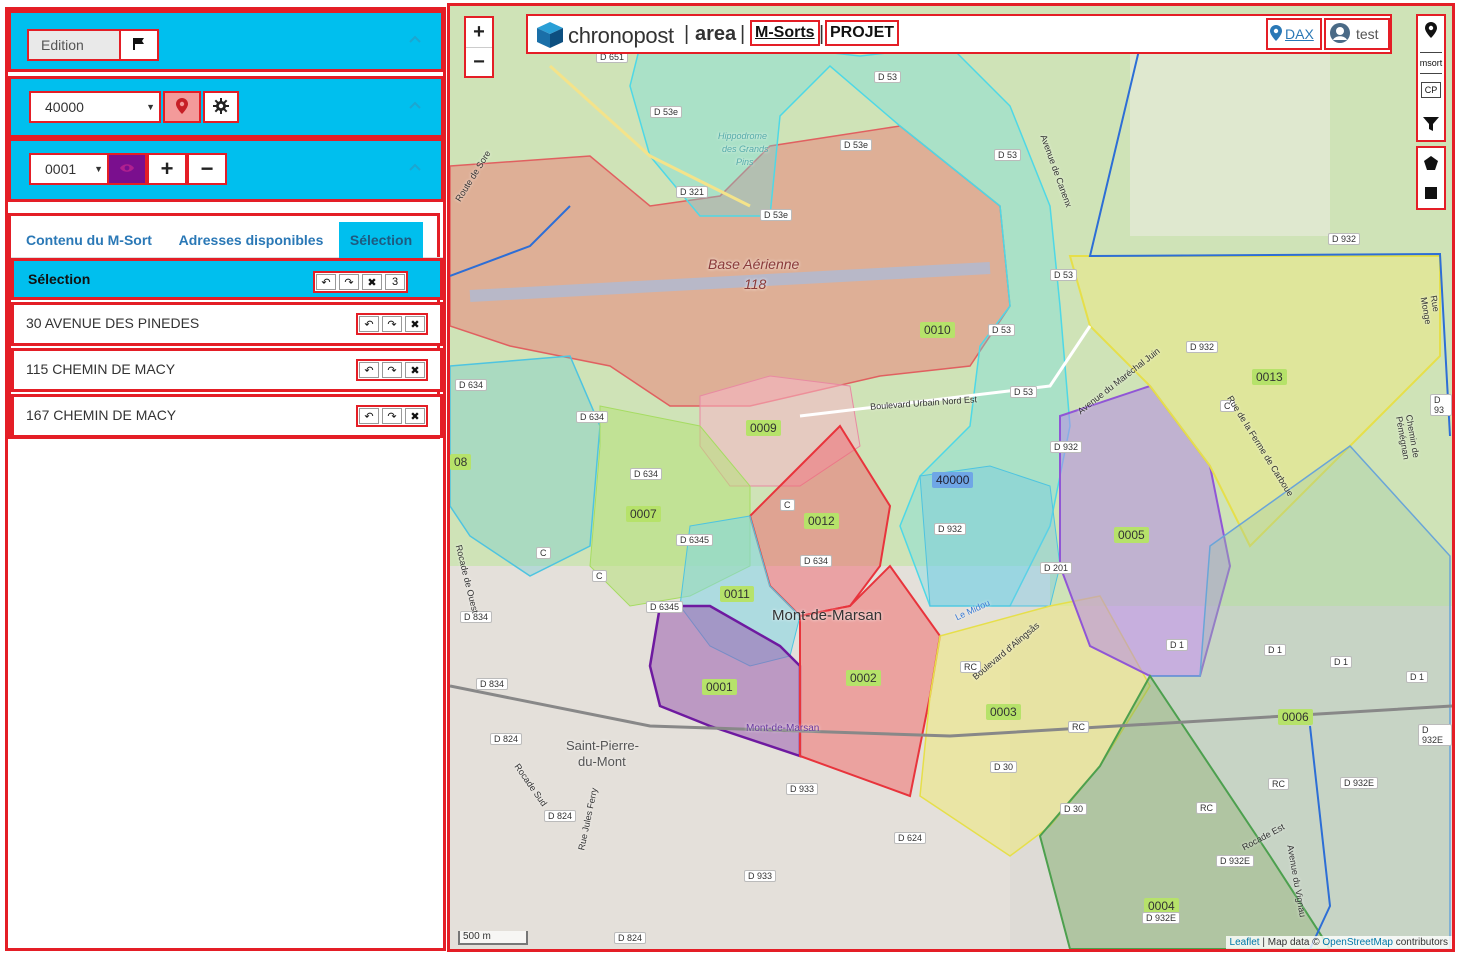  Describe the element at coordinates (743, 136) in the screenshot. I see `place-label: Hippodrome` at that location.